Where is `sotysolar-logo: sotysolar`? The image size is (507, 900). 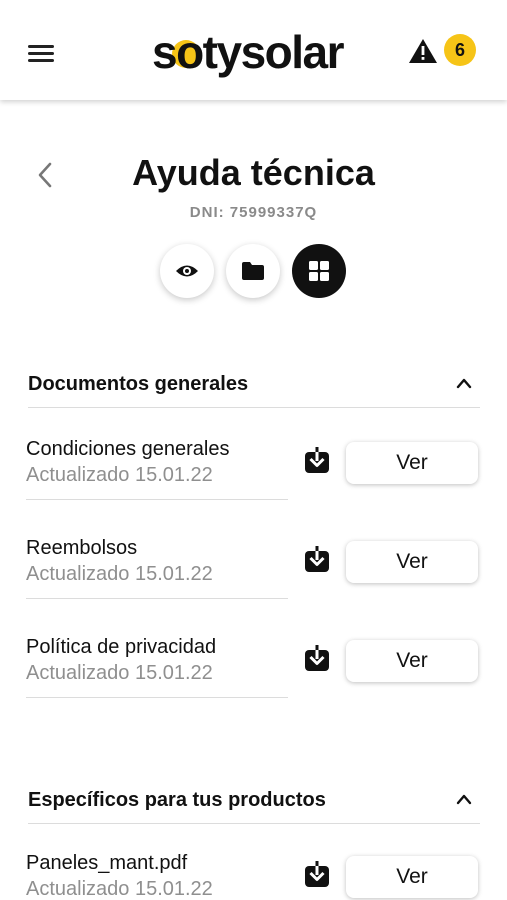 sotysolar-logo: sotysolar is located at coordinates (255, 52).